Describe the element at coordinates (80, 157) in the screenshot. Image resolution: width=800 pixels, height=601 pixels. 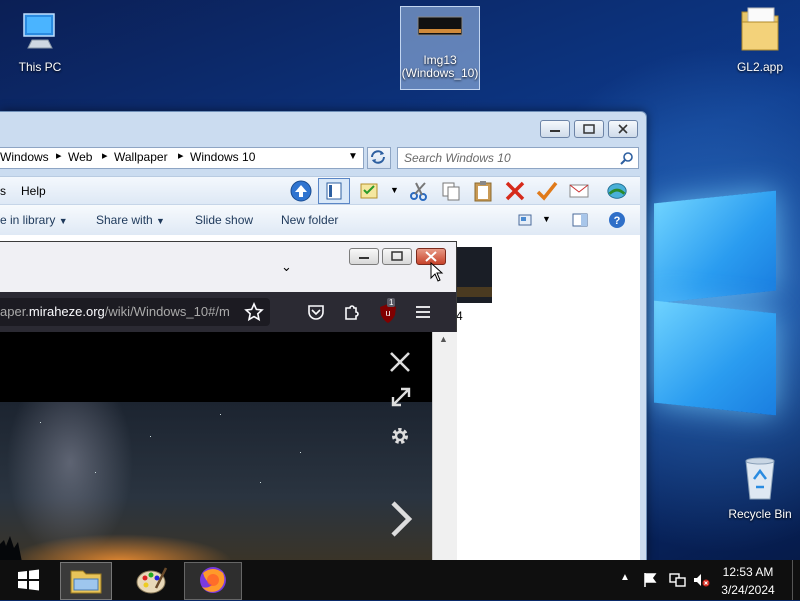
I see `breadcrumb-web: Web` at that location.